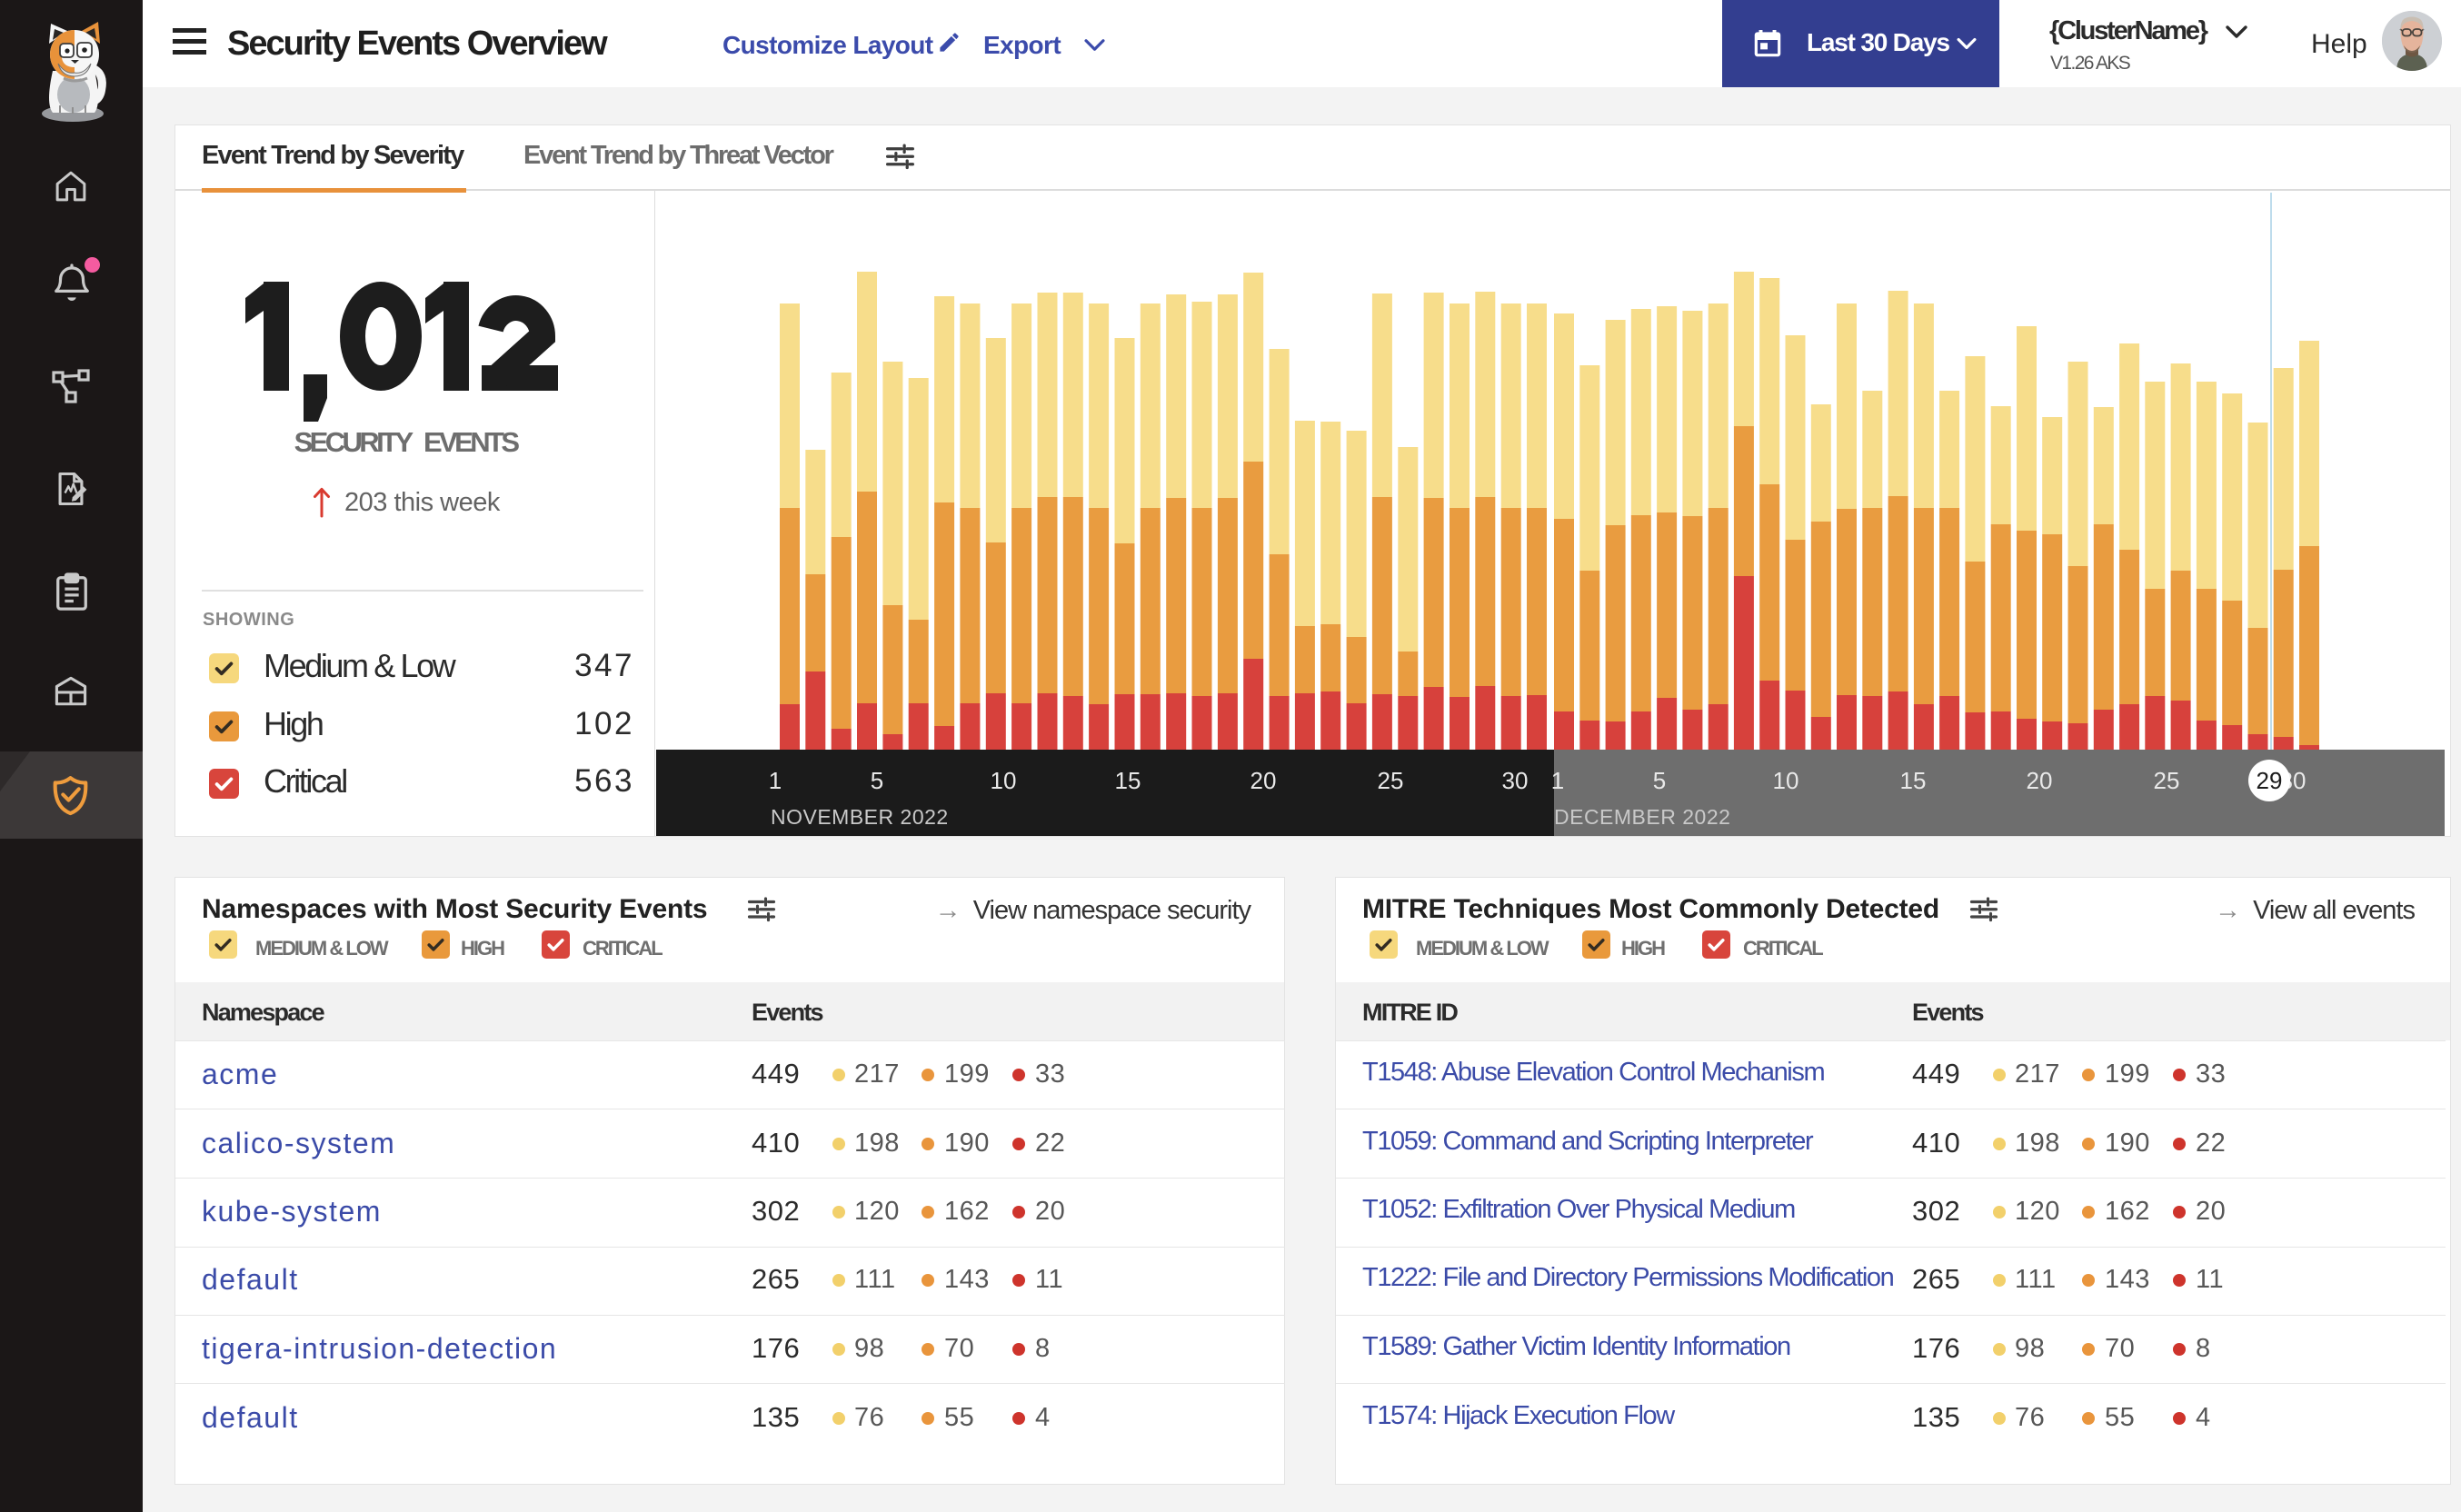 The image size is (2461, 1512). Describe the element at coordinates (1642, 817) in the screenshot. I see `svg-text: DECEMBER 2022` at that location.